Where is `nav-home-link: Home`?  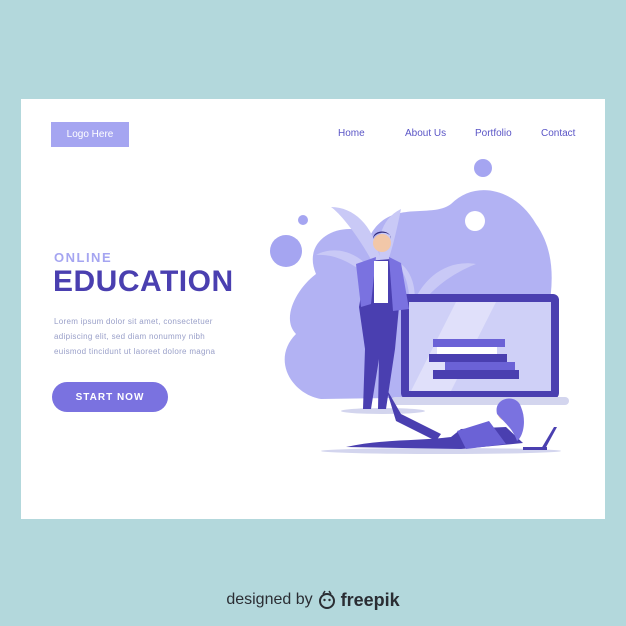
nav-home-link: Home is located at coordinates (351, 133).